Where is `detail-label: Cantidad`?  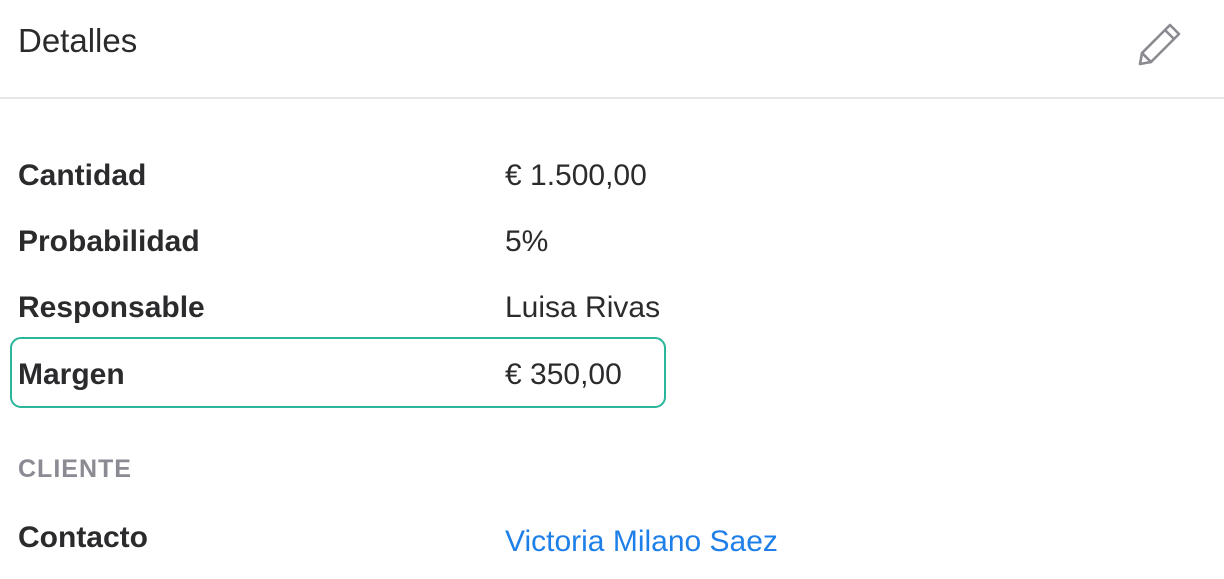 detail-label: Cantidad is located at coordinates (82, 175).